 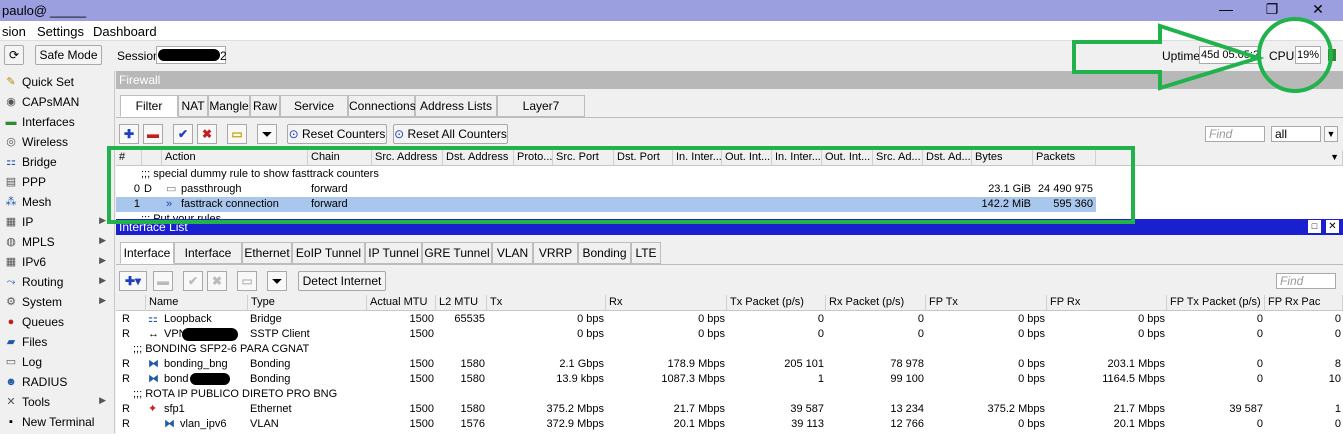 What do you see at coordinates (265, 106) in the screenshot?
I see `tab-raw: Raw` at bounding box center [265, 106].